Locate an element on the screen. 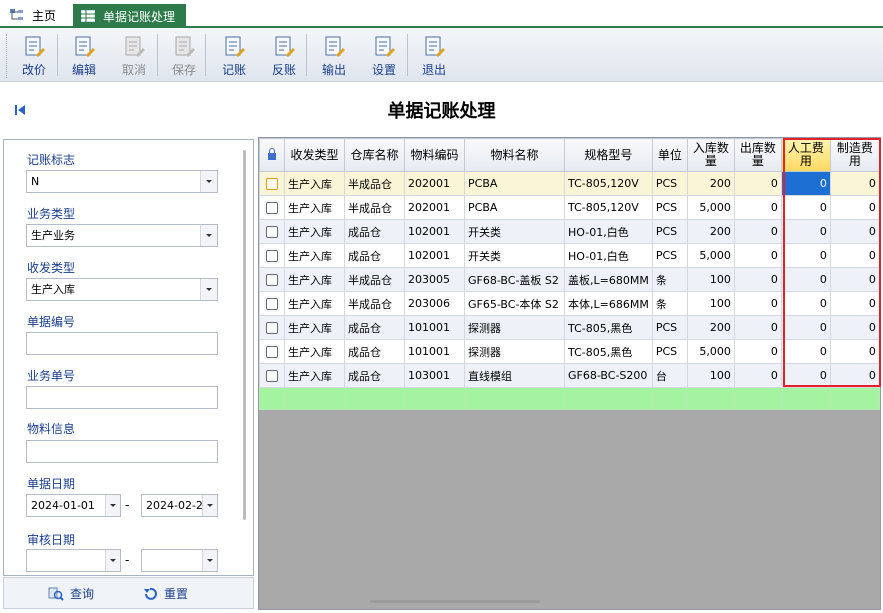 The width and height of the screenshot is (883, 613). doc-date-from: 2024-01-01 is located at coordinates (73, 505).